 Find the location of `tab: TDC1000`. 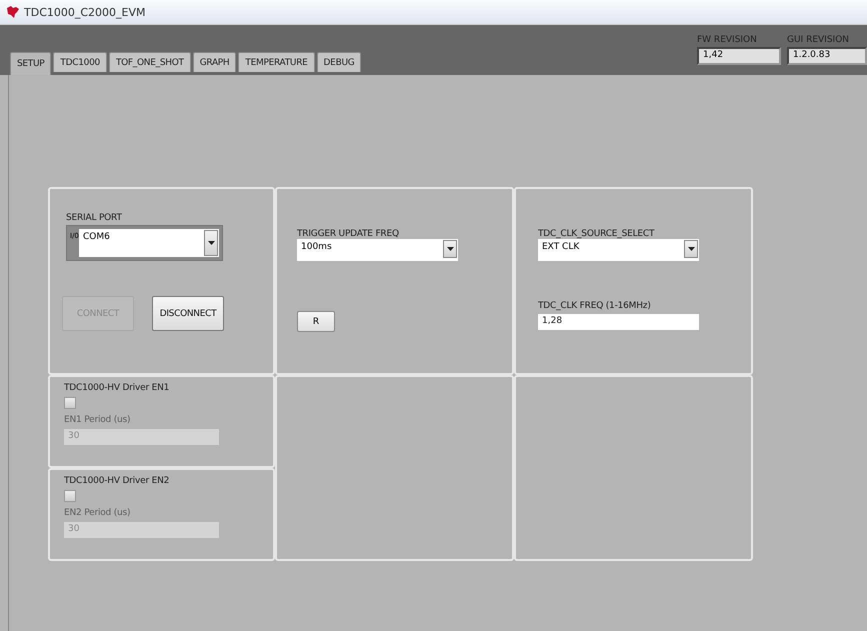

tab: TDC1000 is located at coordinates (80, 62).